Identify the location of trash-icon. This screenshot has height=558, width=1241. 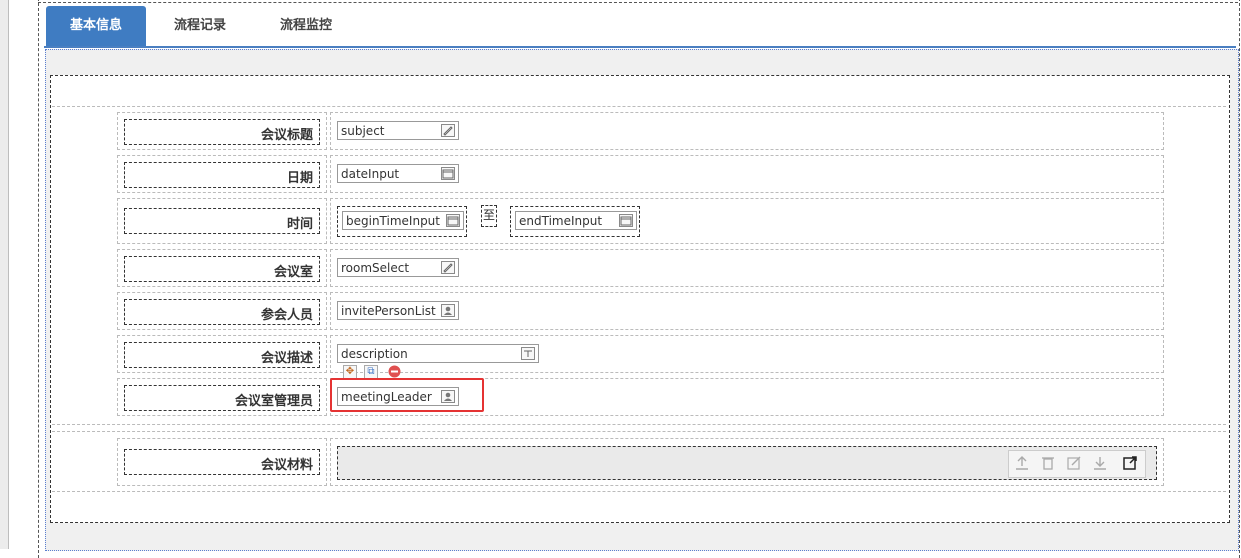
(1048, 464).